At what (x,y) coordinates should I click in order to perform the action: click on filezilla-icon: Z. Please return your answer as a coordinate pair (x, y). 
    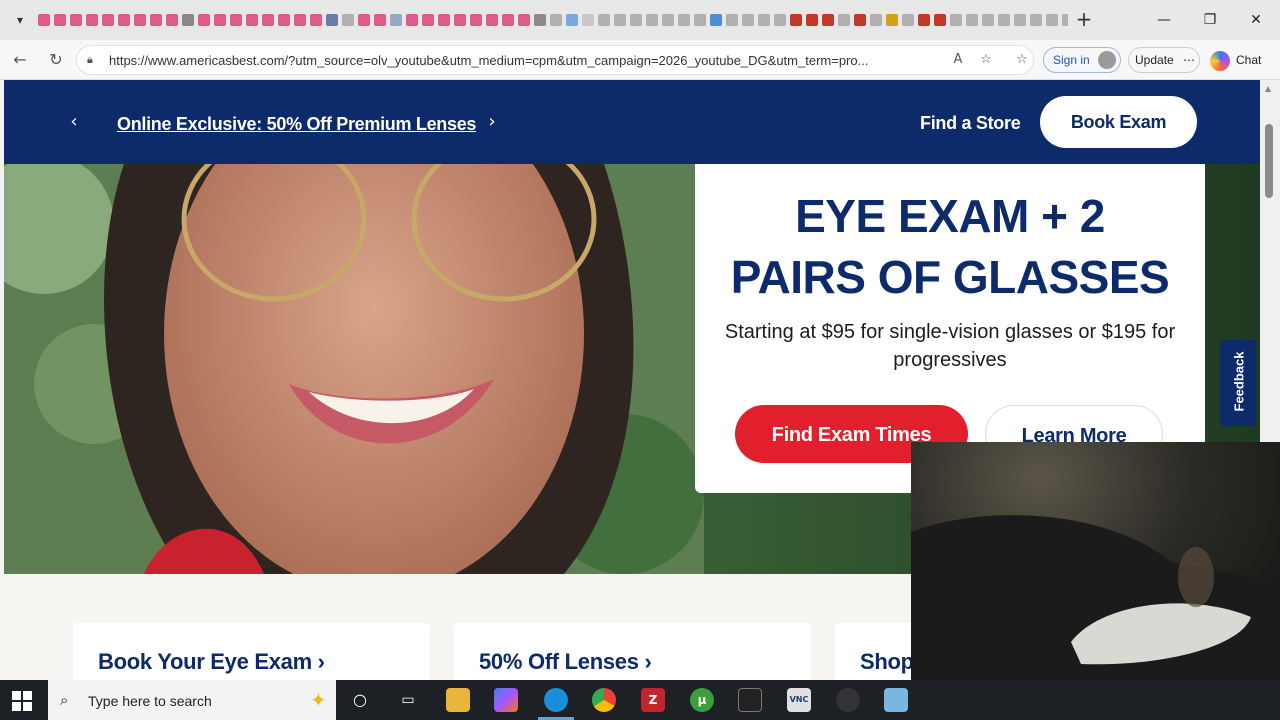
    Looking at the image, I should click on (653, 700).